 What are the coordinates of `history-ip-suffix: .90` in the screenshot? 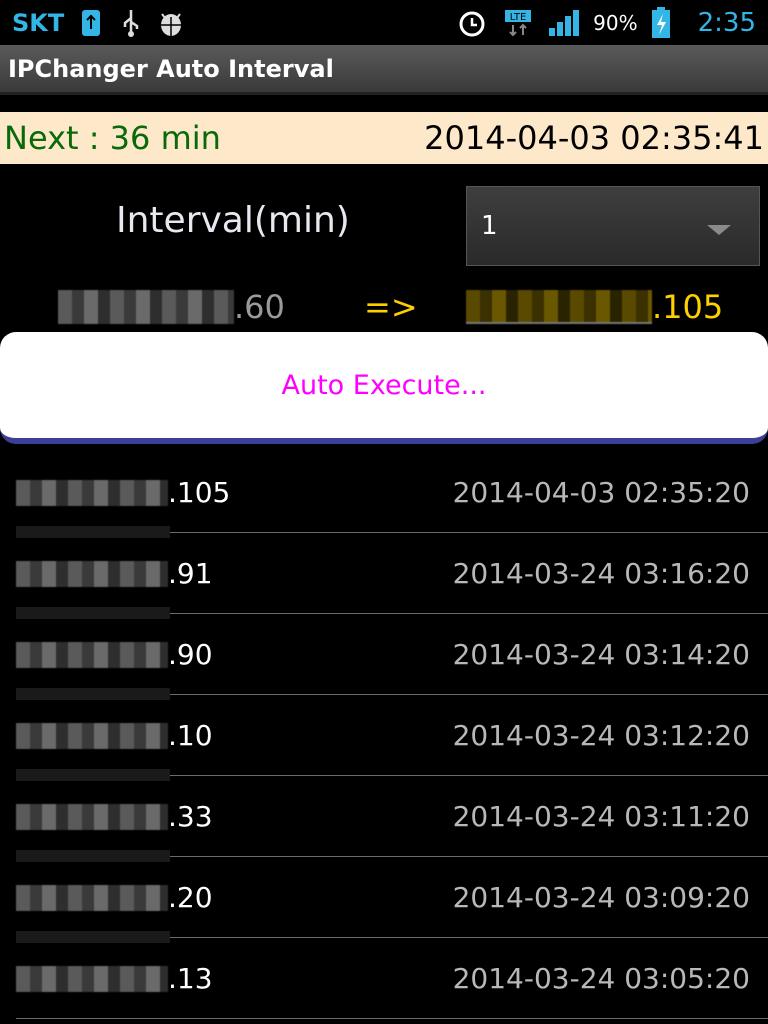 It's located at (190, 654).